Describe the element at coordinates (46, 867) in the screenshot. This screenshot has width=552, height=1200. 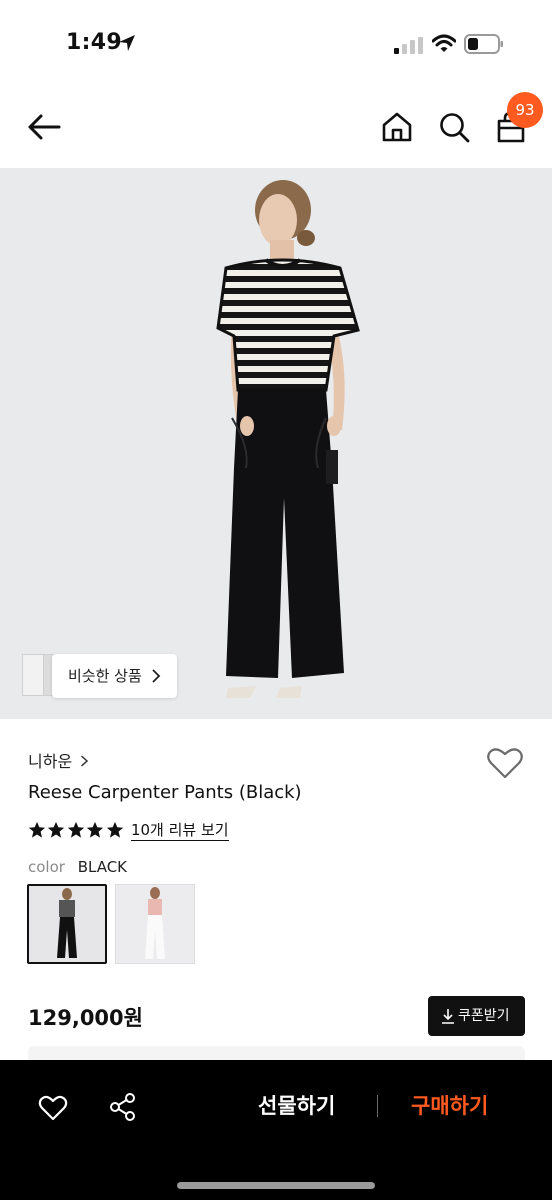
I see `color-label: color` at that location.